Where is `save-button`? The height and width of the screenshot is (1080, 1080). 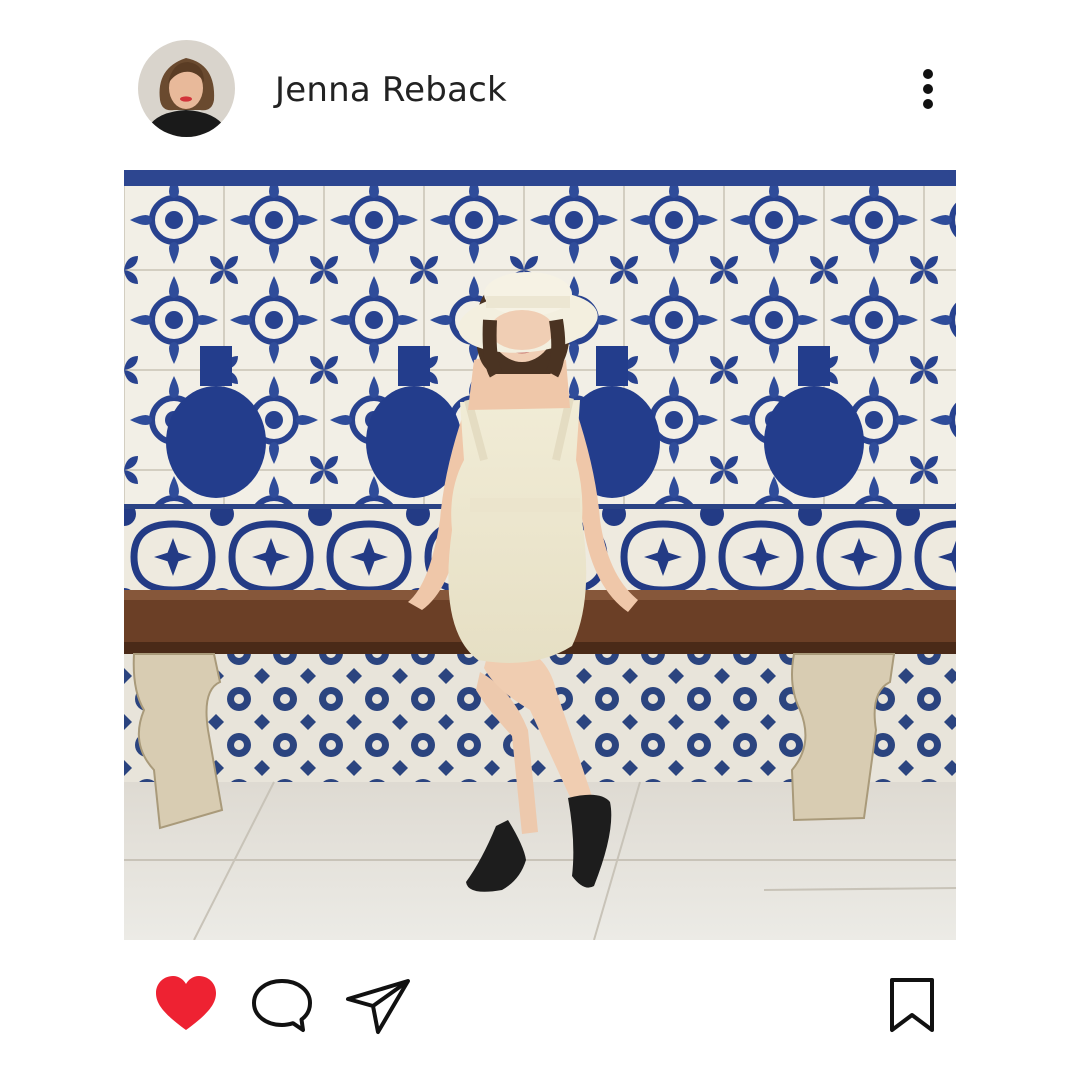 save-button is located at coordinates (912, 1005).